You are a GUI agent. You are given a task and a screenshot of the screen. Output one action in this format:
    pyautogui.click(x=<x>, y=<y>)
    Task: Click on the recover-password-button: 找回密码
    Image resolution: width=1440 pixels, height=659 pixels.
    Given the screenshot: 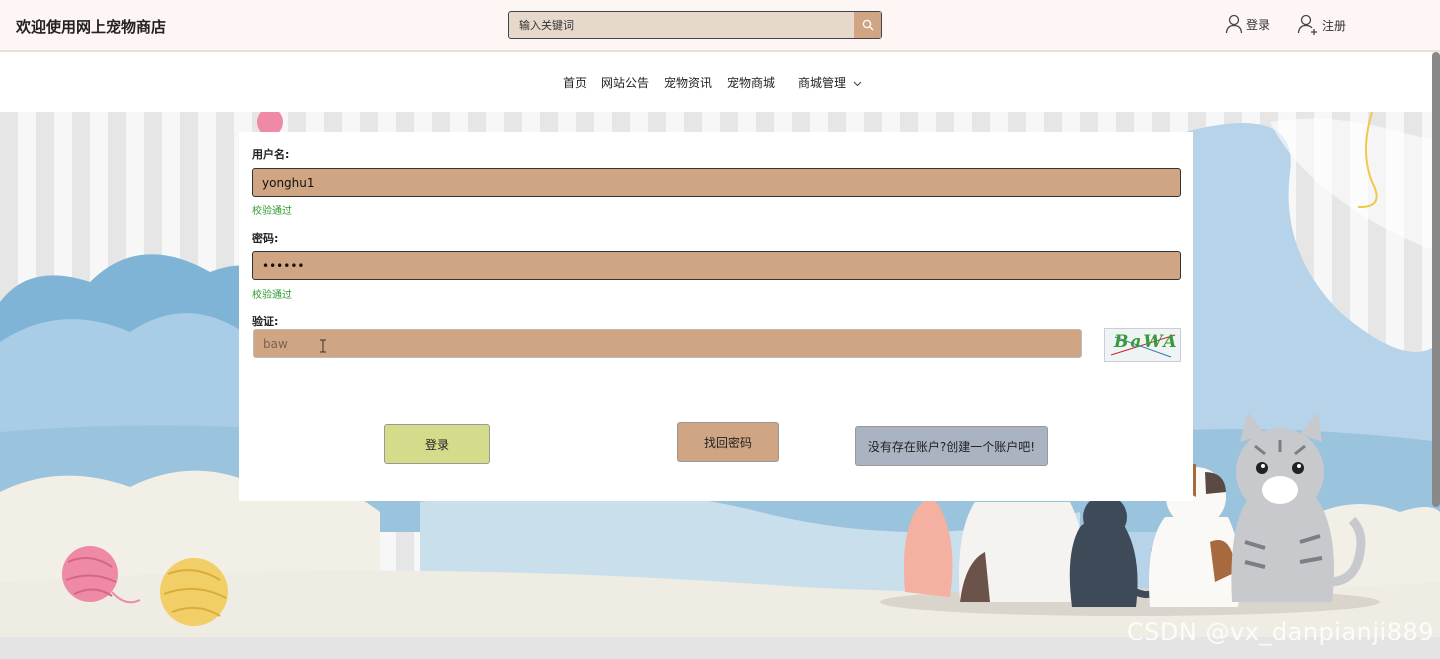 What is the action you would take?
    pyautogui.click(x=728, y=442)
    